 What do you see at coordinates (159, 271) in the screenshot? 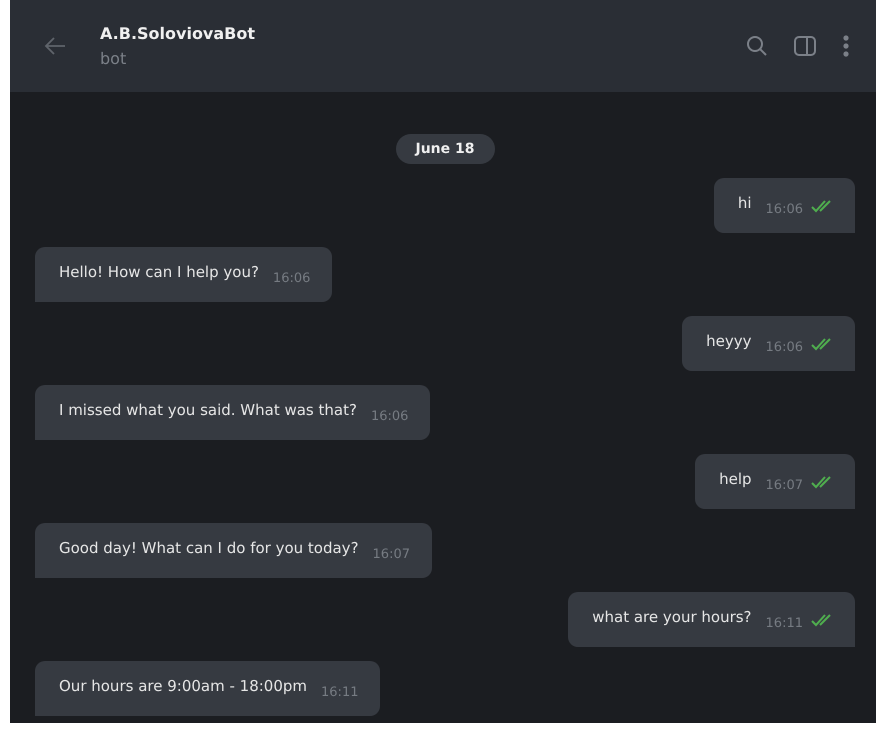
I see `message-text: Hello! How can I help you?` at bounding box center [159, 271].